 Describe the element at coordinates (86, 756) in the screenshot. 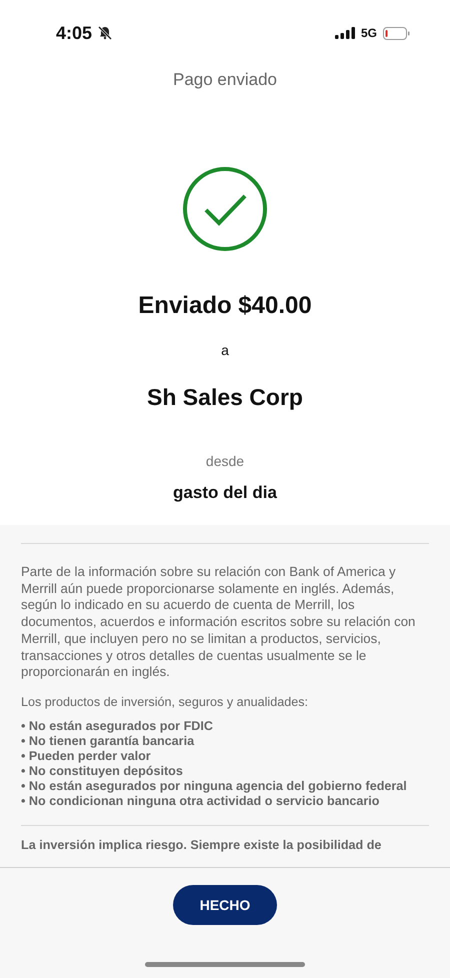

I see `disclosure-bullet: • Pueden perder valor` at that location.